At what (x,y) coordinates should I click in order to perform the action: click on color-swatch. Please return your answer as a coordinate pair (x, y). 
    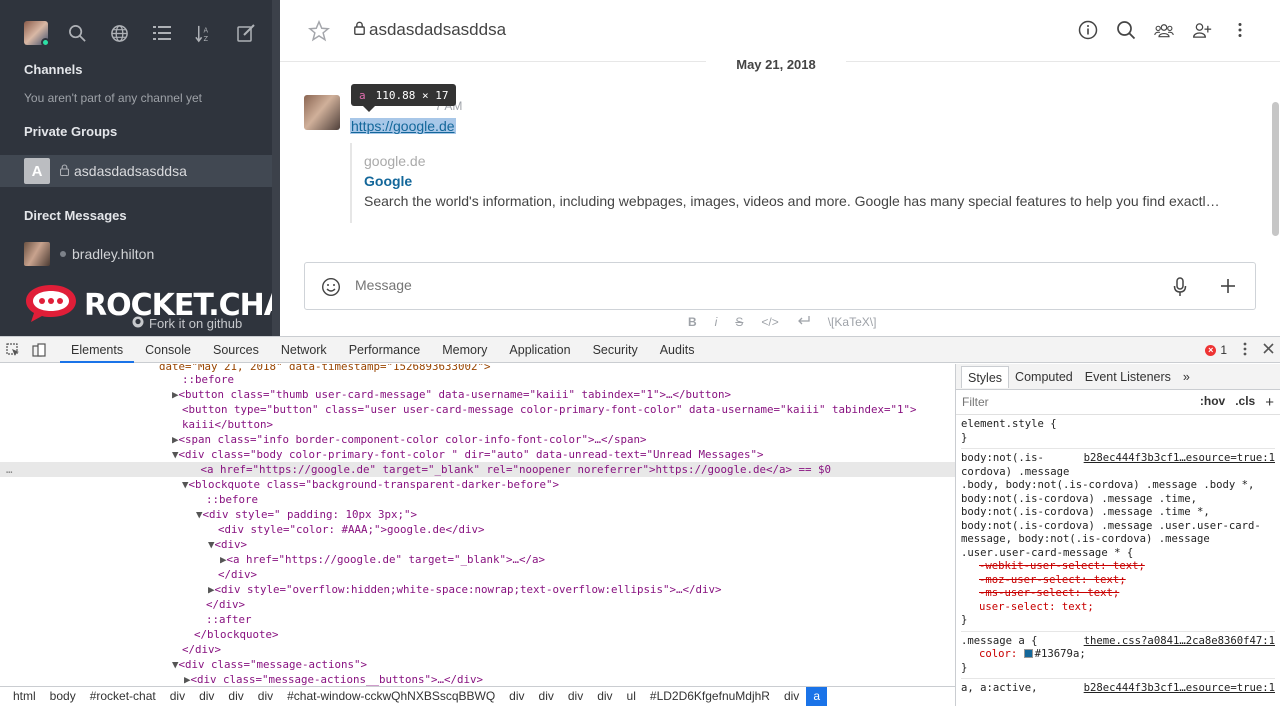
    Looking at the image, I should click on (1028, 653).